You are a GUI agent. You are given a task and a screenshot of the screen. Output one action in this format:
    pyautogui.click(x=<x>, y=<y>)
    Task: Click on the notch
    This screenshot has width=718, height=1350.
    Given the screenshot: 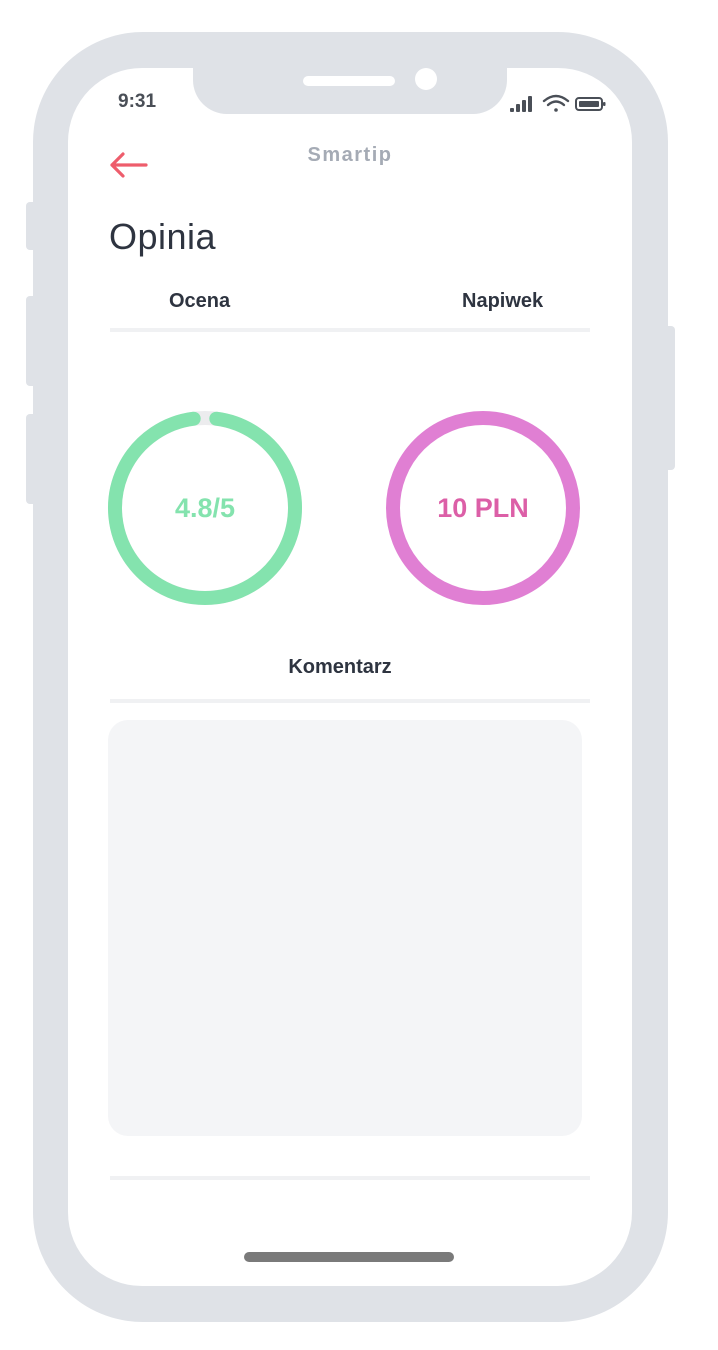 What is the action you would take?
    pyautogui.click(x=350, y=91)
    